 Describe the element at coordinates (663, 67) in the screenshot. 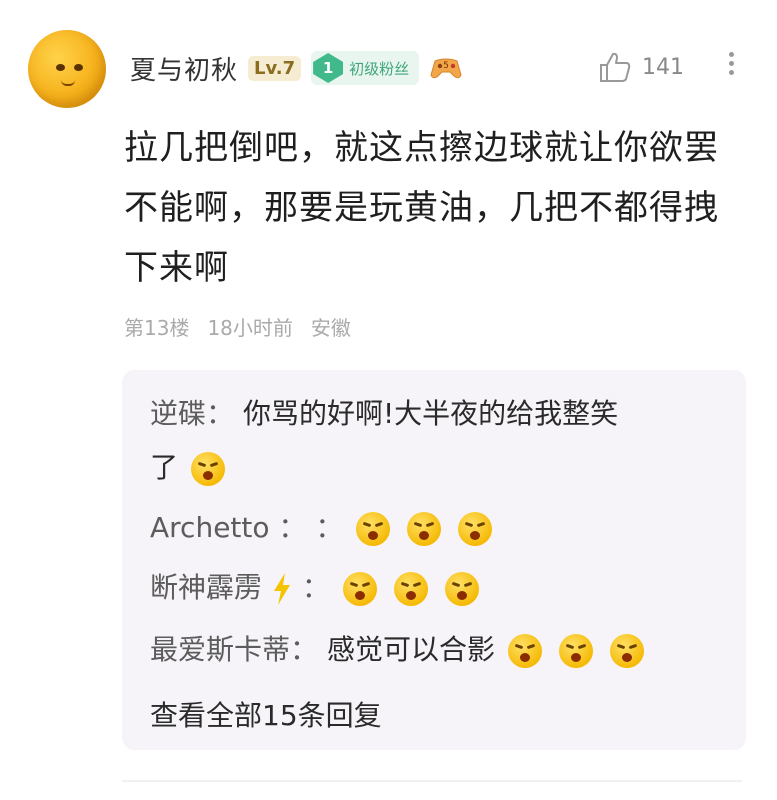

I see `like-count: 141` at that location.